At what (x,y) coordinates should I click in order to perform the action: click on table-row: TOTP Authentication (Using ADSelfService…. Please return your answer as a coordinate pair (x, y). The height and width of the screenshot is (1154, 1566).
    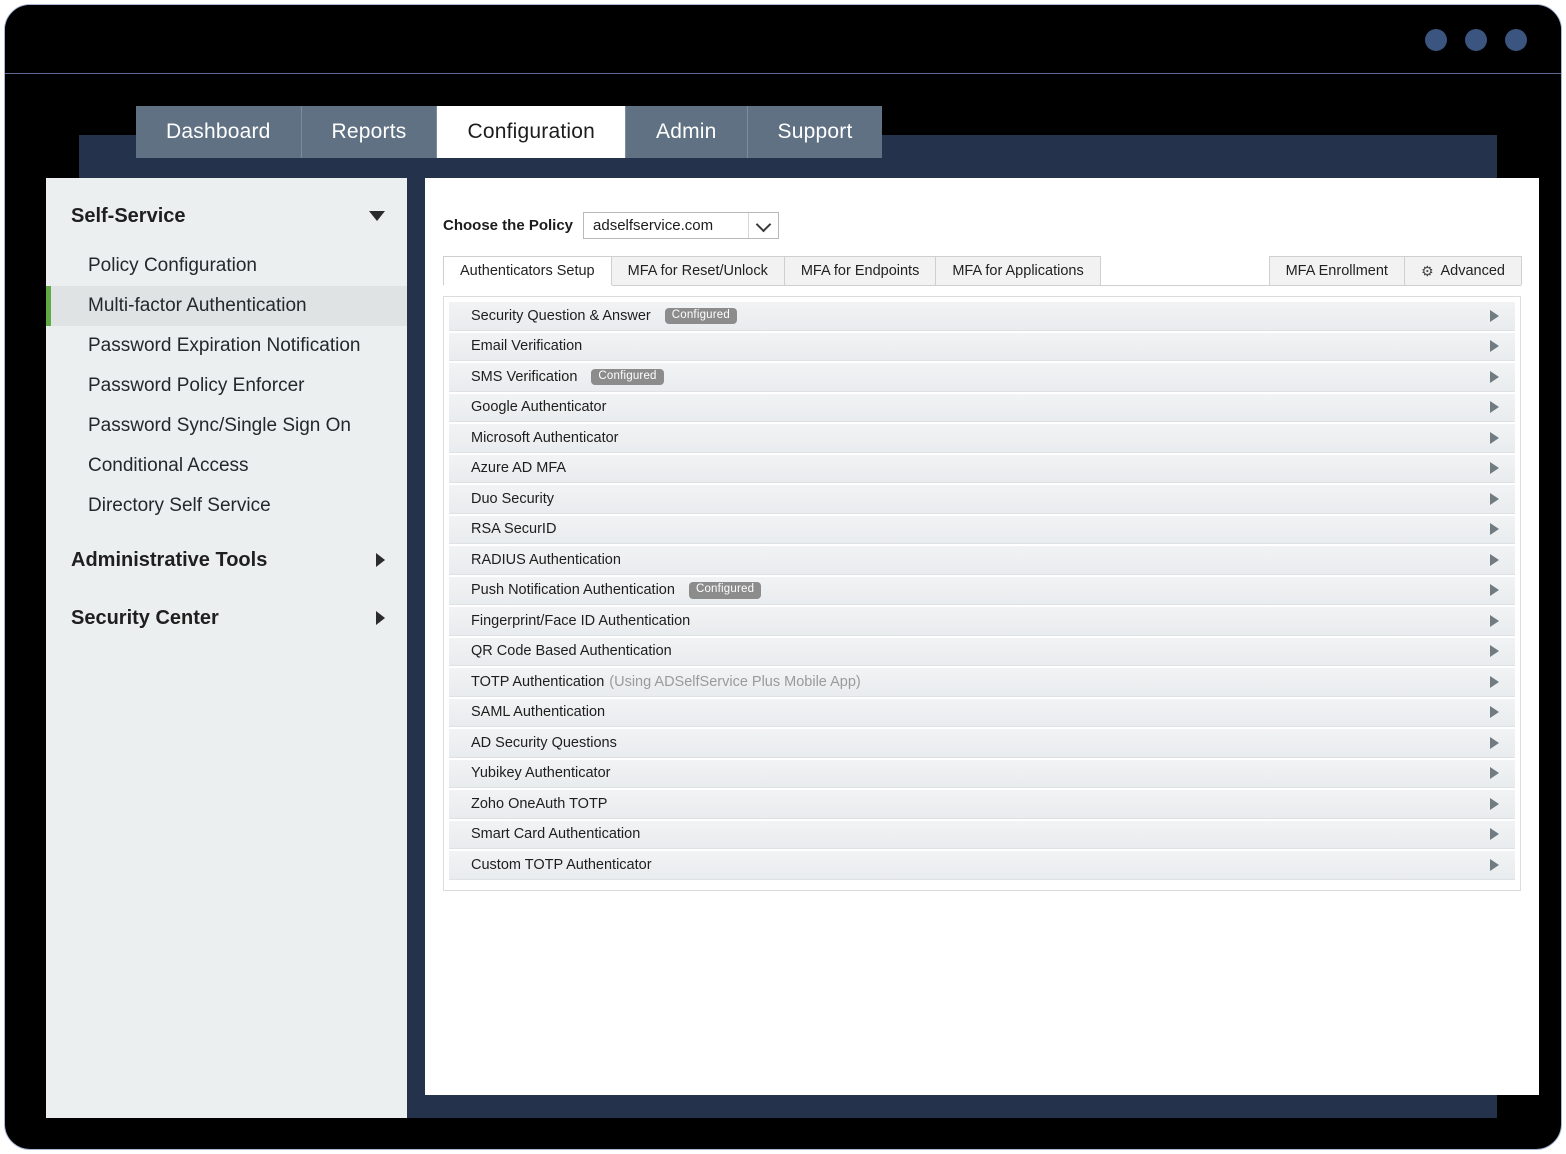
    Looking at the image, I should click on (982, 682).